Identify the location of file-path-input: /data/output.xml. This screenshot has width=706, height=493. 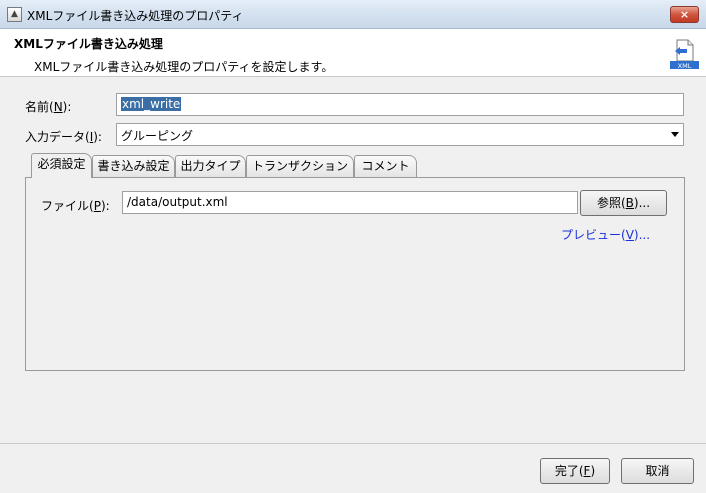
(350, 202).